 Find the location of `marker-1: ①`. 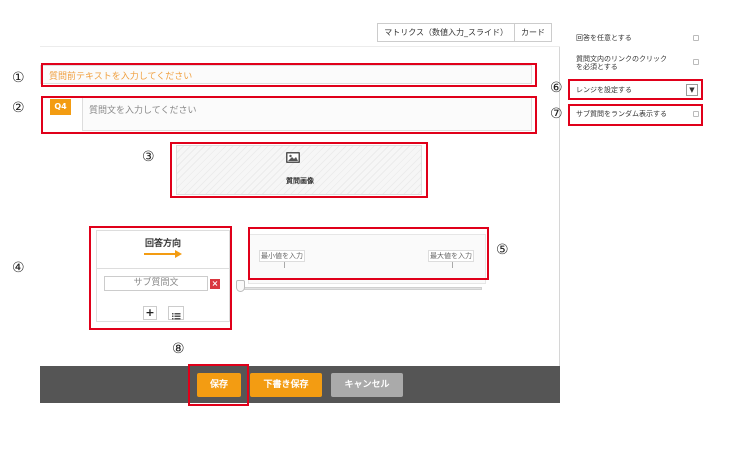

marker-1: ① is located at coordinates (18, 78).